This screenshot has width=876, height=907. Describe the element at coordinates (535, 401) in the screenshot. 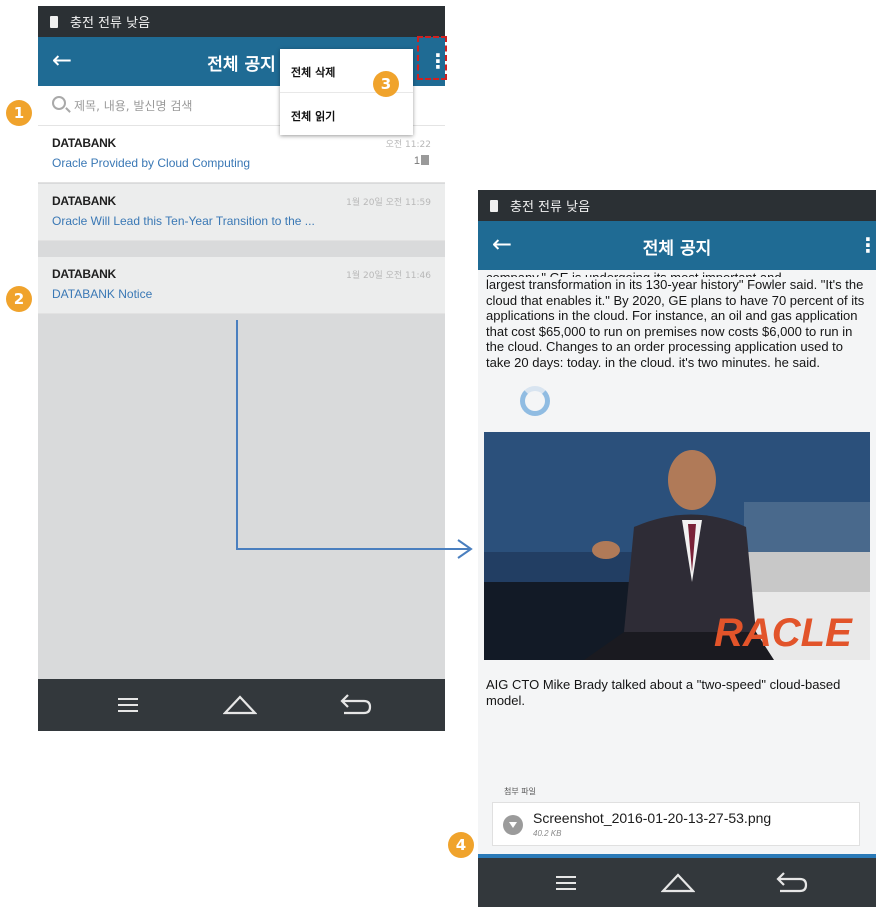

I see `loading-spinner` at that location.